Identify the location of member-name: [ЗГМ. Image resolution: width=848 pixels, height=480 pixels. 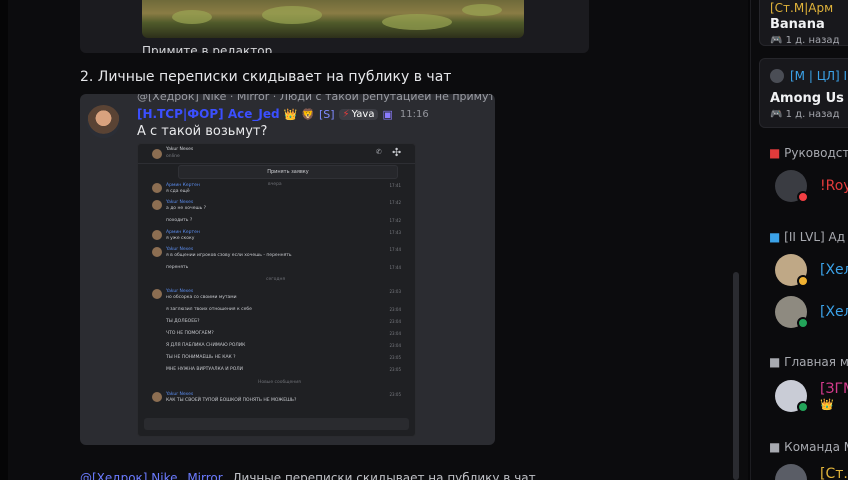
(834, 389).